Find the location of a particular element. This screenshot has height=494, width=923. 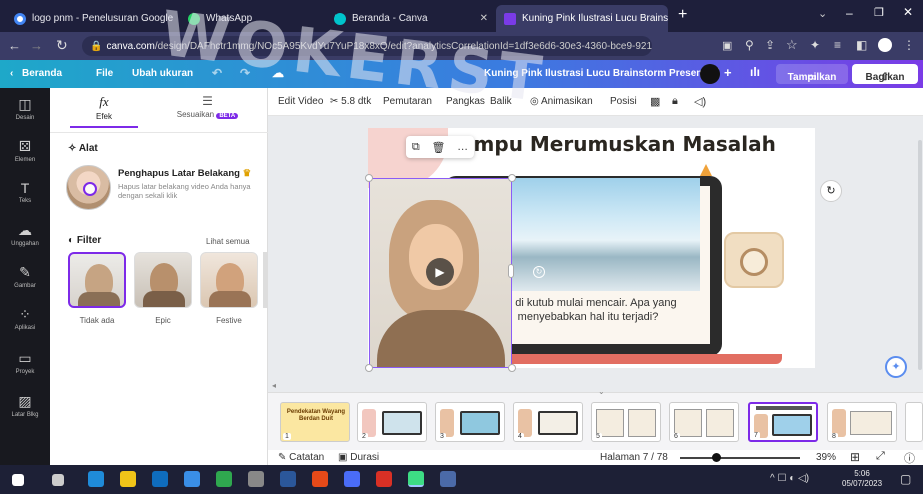

playback-button: Pemutaran is located at coordinates (407, 101).